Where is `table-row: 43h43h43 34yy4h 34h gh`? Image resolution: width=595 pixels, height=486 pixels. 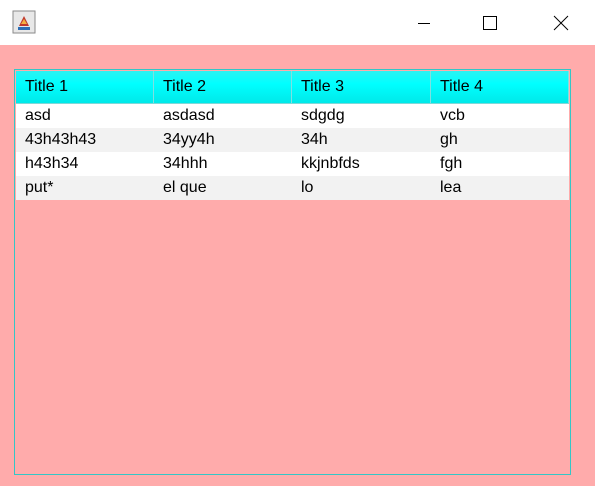 table-row: 43h43h43 34yy4h 34h gh is located at coordinates (292, 140).